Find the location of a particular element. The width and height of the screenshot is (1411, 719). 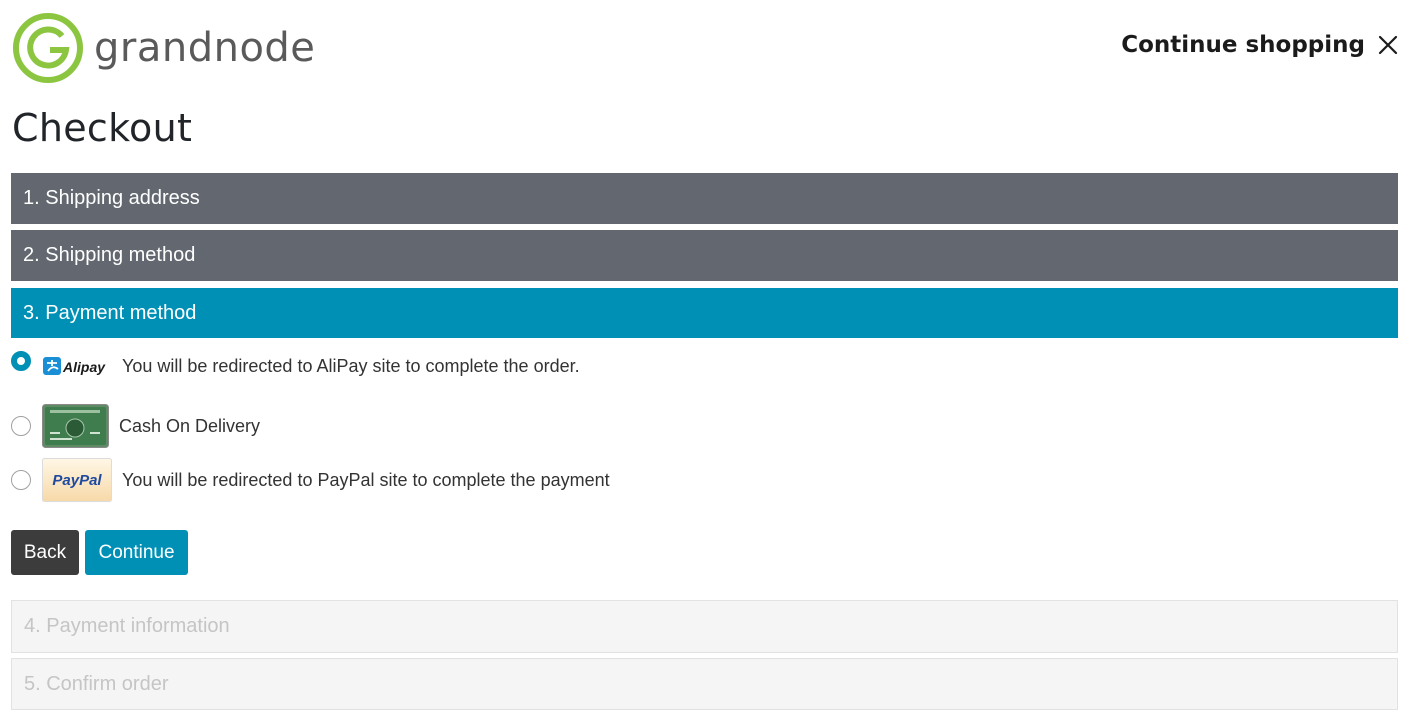

step-label: 5. Confirm order is located at coordinates (96, 683).